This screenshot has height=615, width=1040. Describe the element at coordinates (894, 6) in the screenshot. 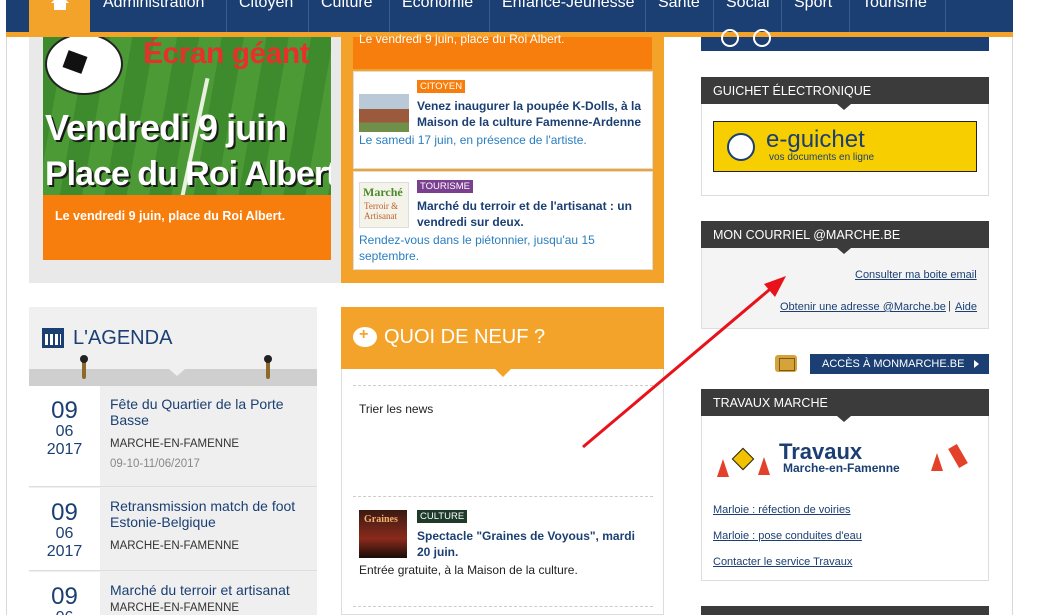

I see `nav-item-tourisme: Tourisme` at that location.